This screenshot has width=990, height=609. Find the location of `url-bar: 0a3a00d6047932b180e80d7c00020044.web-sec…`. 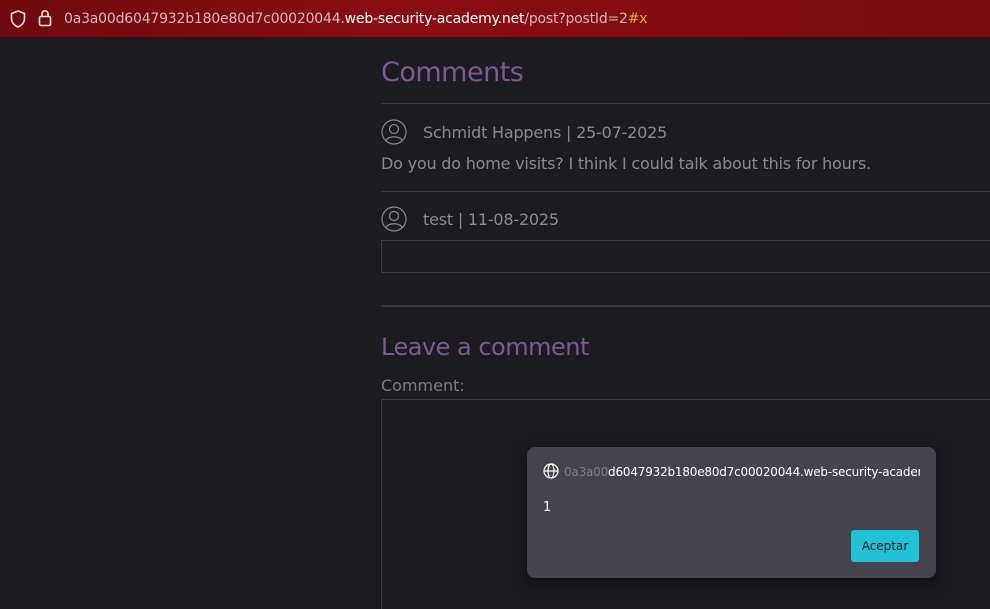

url-bar: 0a3a00d6047932b180e80d7c00020044.web-sec… is located at coordinates (495, 19).